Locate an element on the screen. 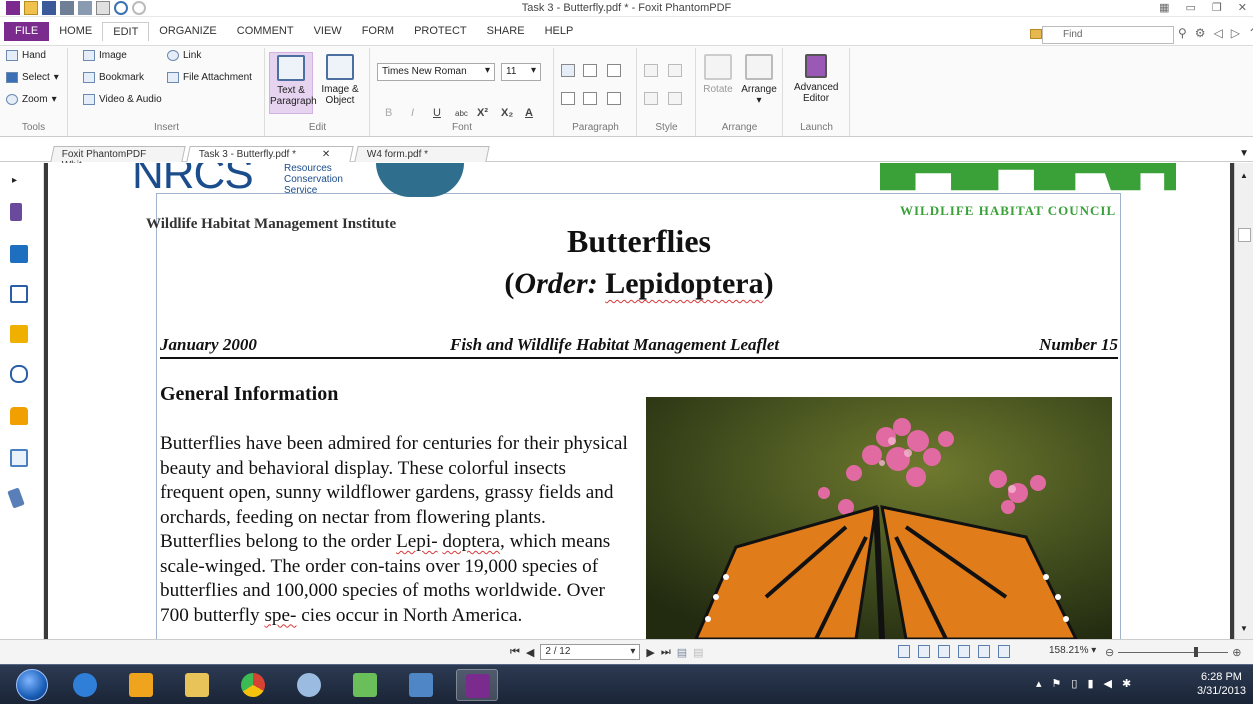  hand-tool-button: Hand is located at coordinates (26, 55).